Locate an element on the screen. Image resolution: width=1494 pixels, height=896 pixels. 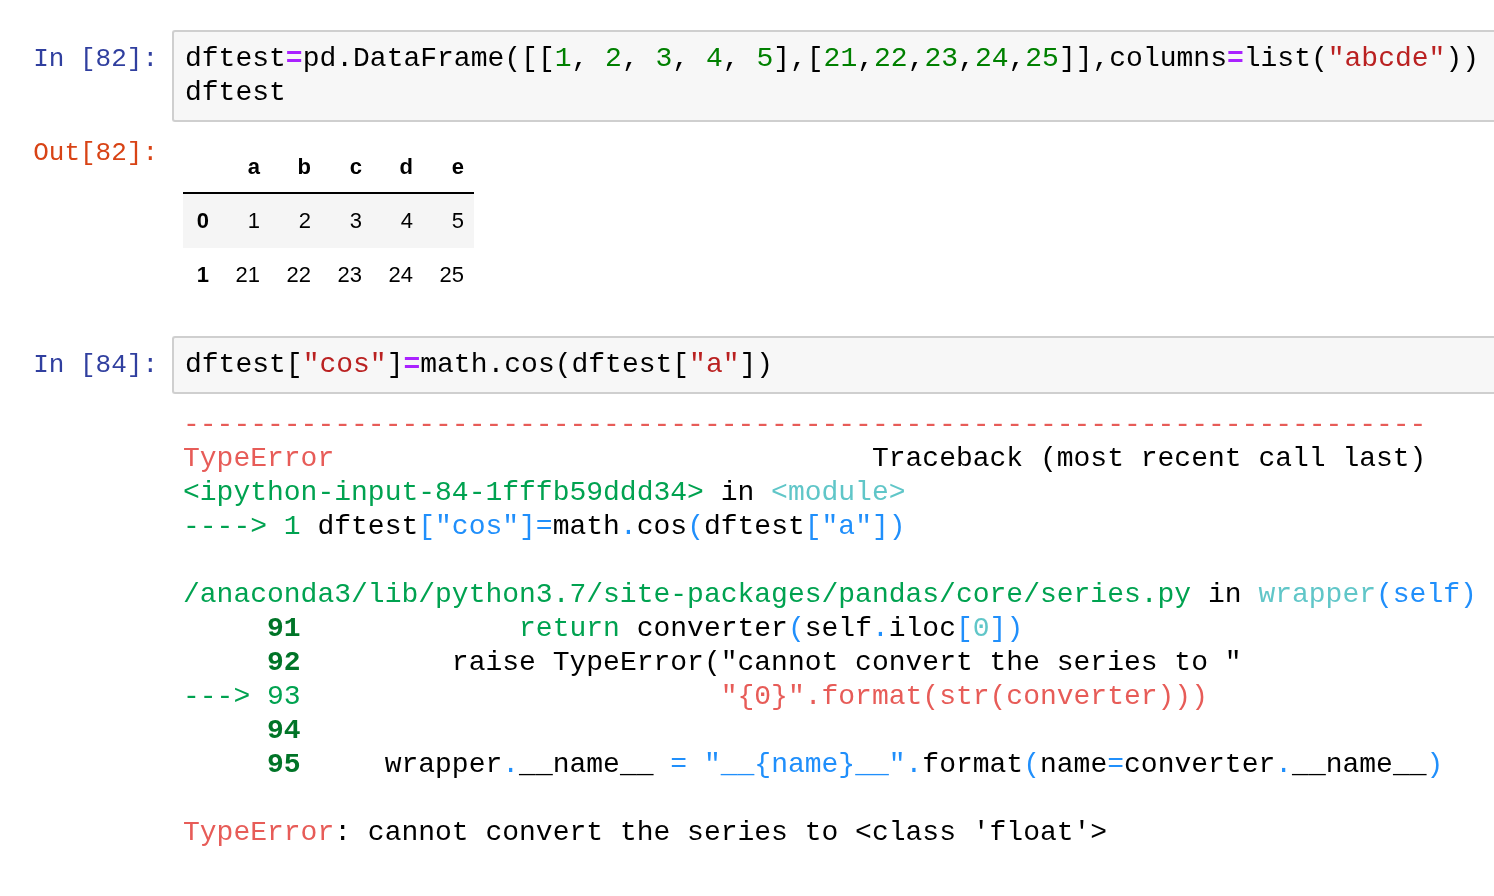
code-input: dftest=pd.DataFrame([[1, 2, 3, 4, 5],[21,22,23,24,25]],columns=list("abcde")) dftest is located at coordinates (833, 76).